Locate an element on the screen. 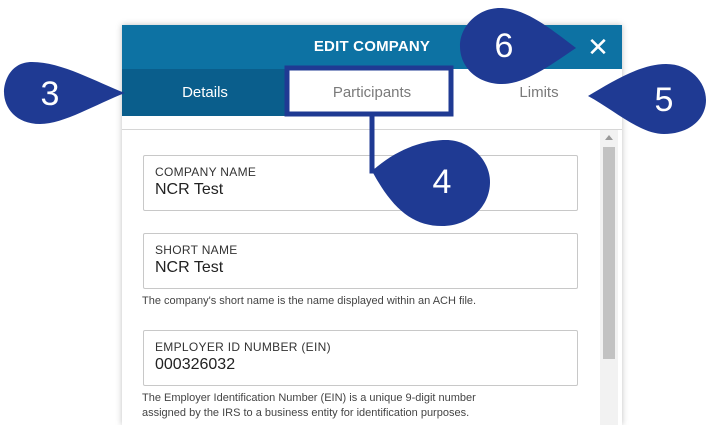 The width and height of the screenshot is (710, 425). callout-4-number: 4 is located at coordinates (442, 182).